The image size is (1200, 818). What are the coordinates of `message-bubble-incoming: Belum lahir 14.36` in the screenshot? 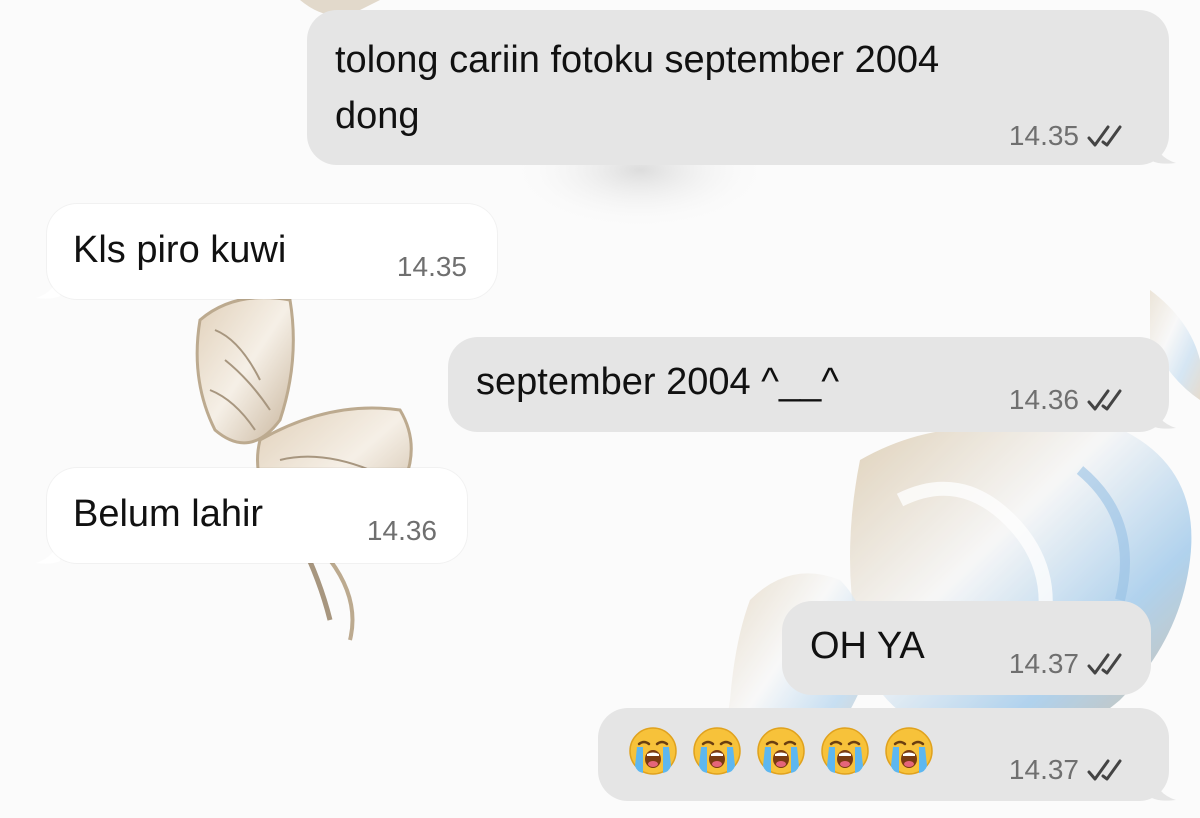 It's located at (257, 515).